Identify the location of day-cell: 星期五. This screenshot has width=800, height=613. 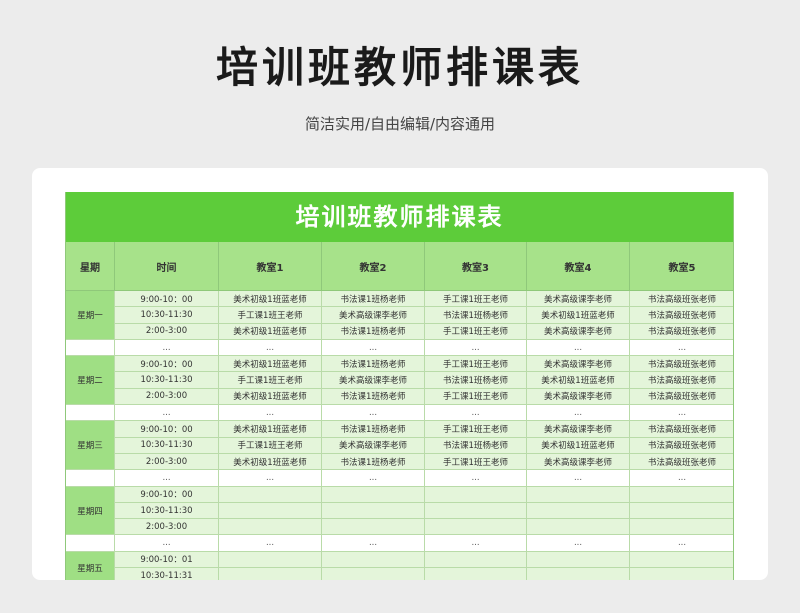
(90, 565).